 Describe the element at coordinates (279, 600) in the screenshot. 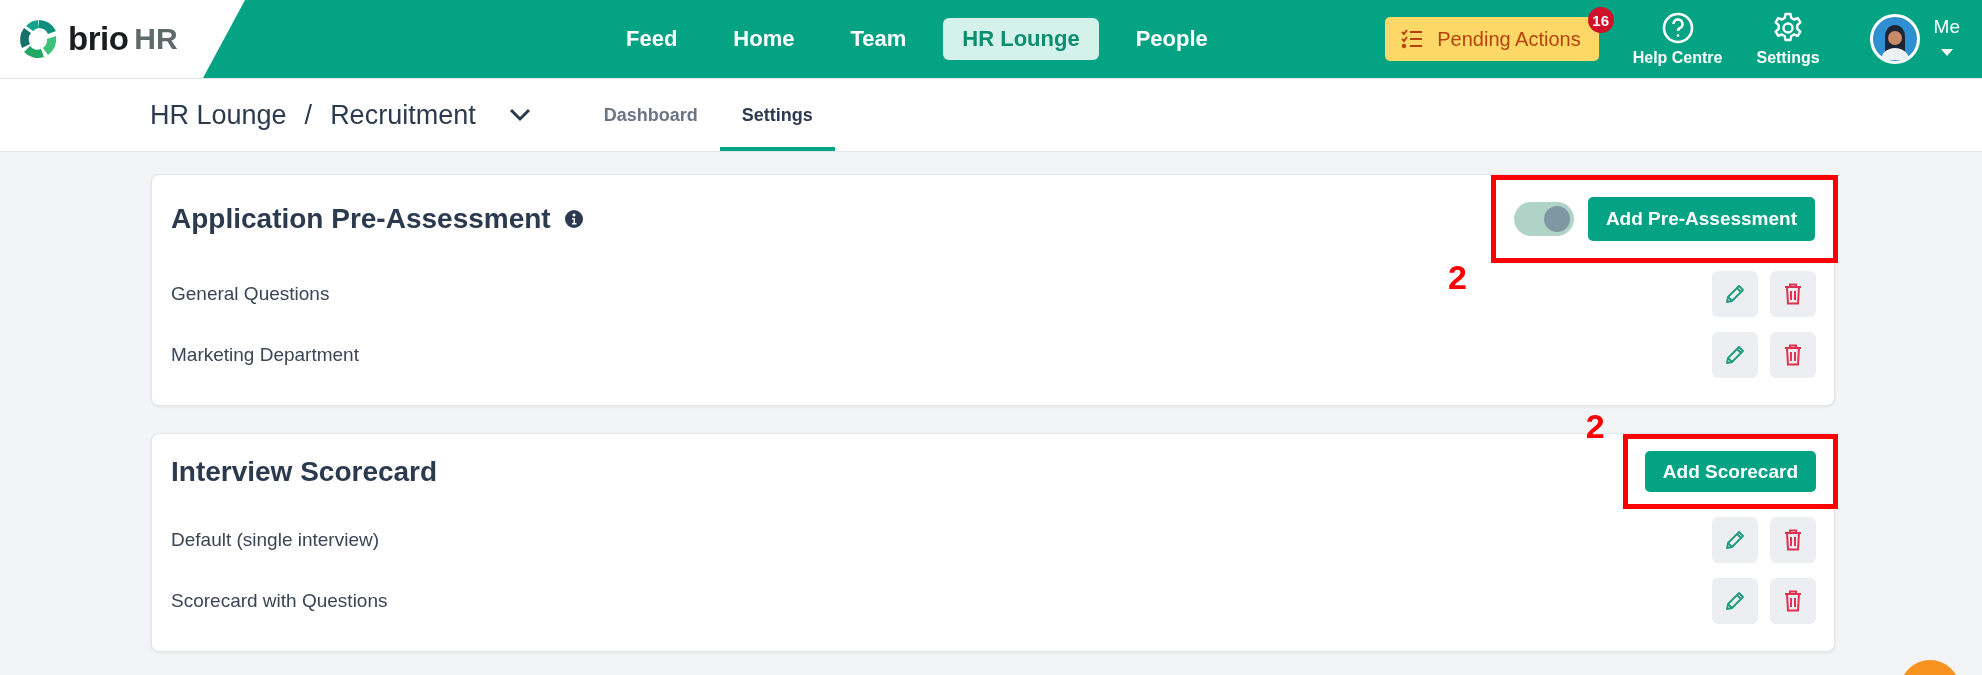

I see `item-label: Scorecard with Questions` at that location.